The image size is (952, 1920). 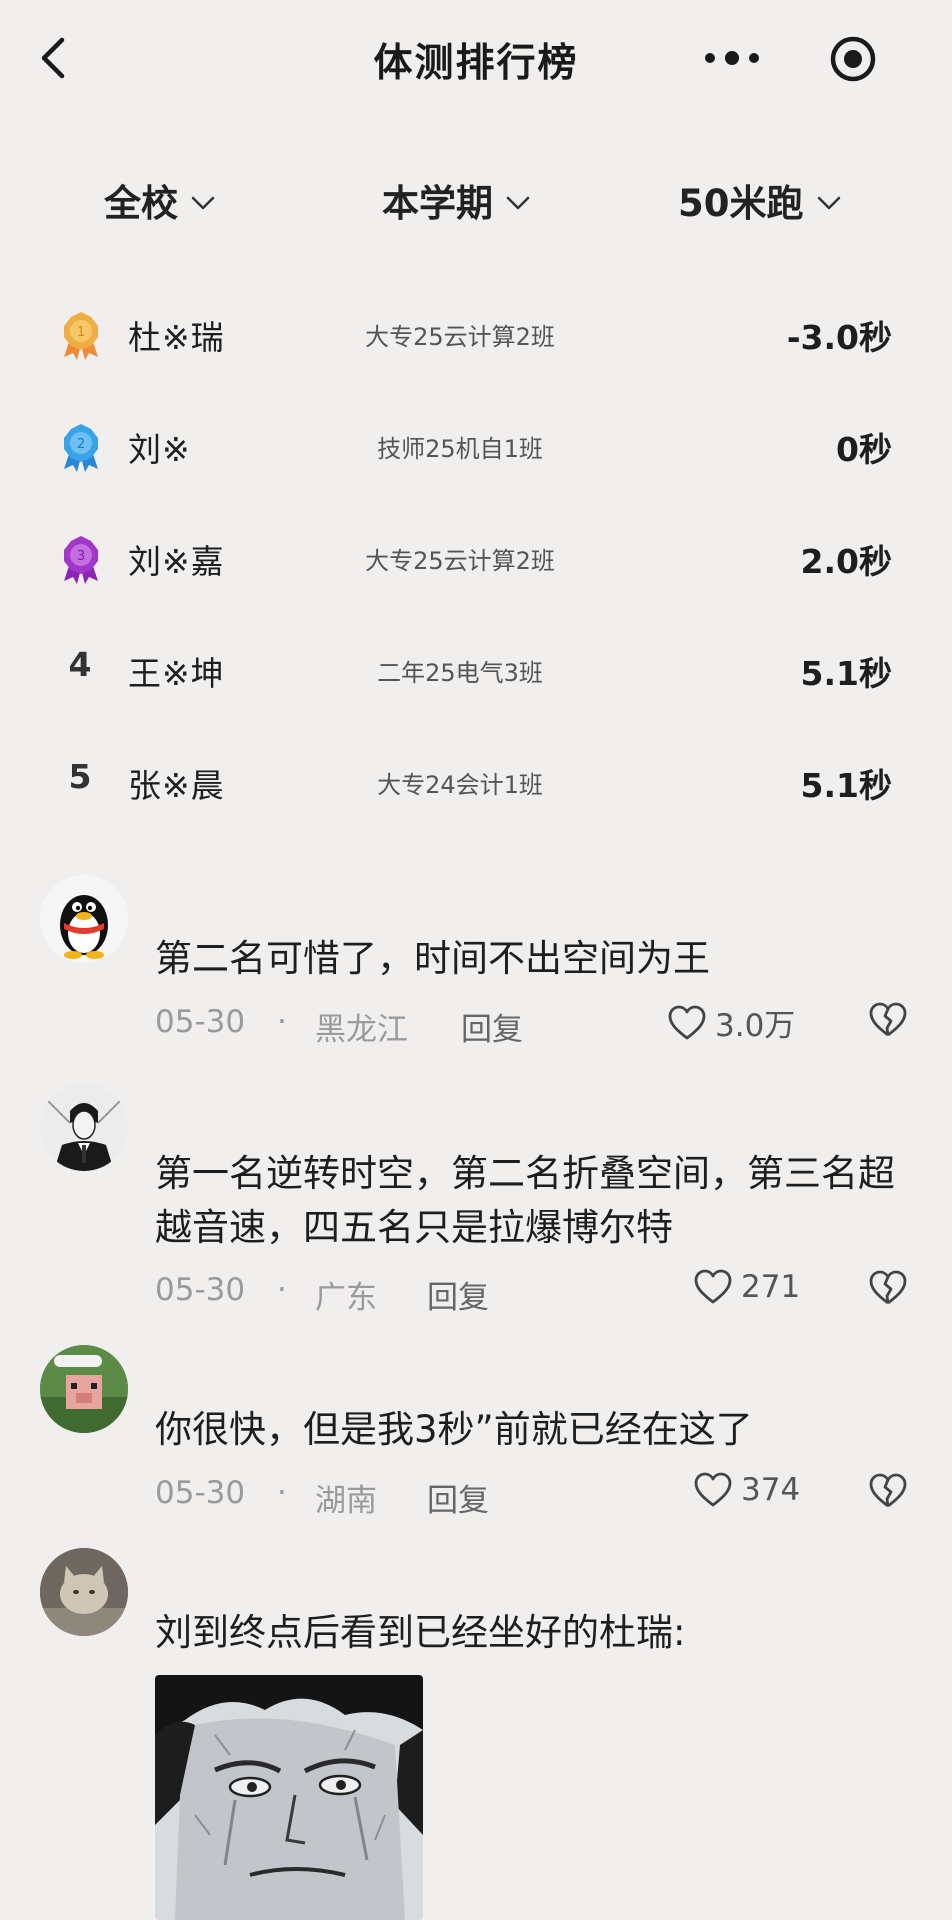 What do you see at coordinates (81, 556) in the screenshot?
I see `svg-text: 3` at bounding box center [81, 556].